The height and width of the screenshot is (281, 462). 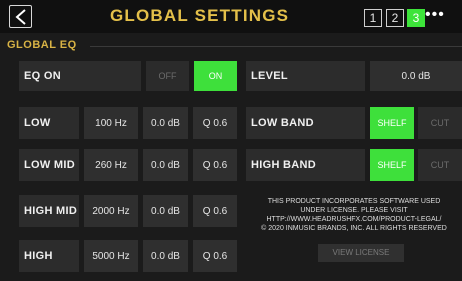 What do you see at coordinates (392, 123) in the screenshot?
I see `low-band-shelf-button: SHELF` at bounding box center [392, 123].